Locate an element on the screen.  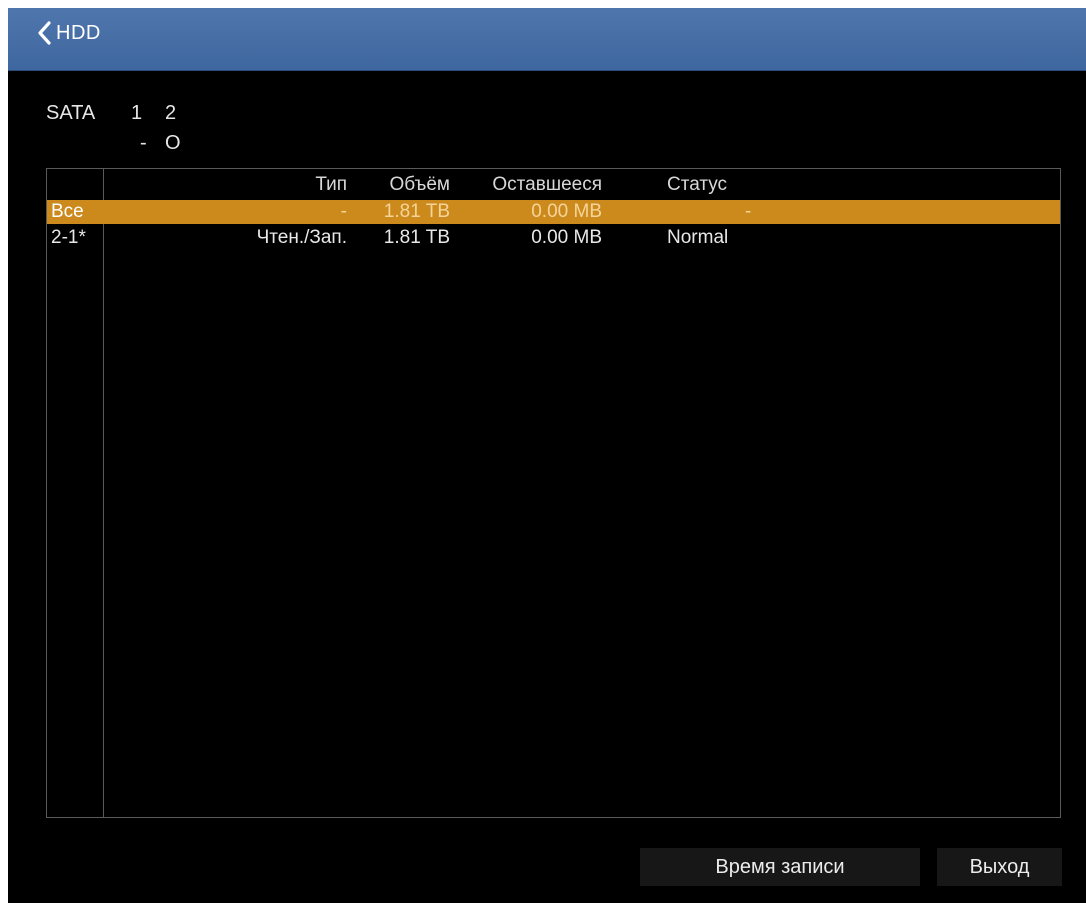
row-type: - is located at coordinates (343, 211).